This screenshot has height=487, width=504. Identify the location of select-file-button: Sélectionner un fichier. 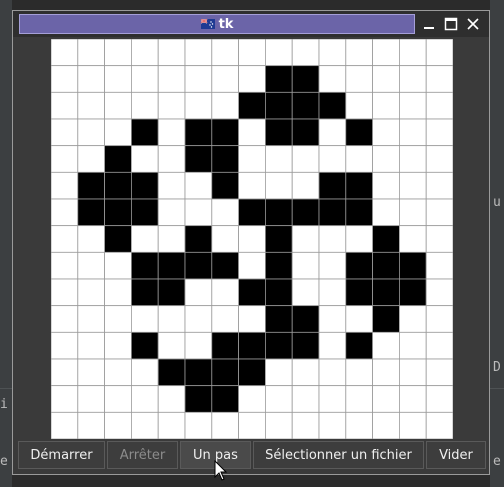
(338, 455).